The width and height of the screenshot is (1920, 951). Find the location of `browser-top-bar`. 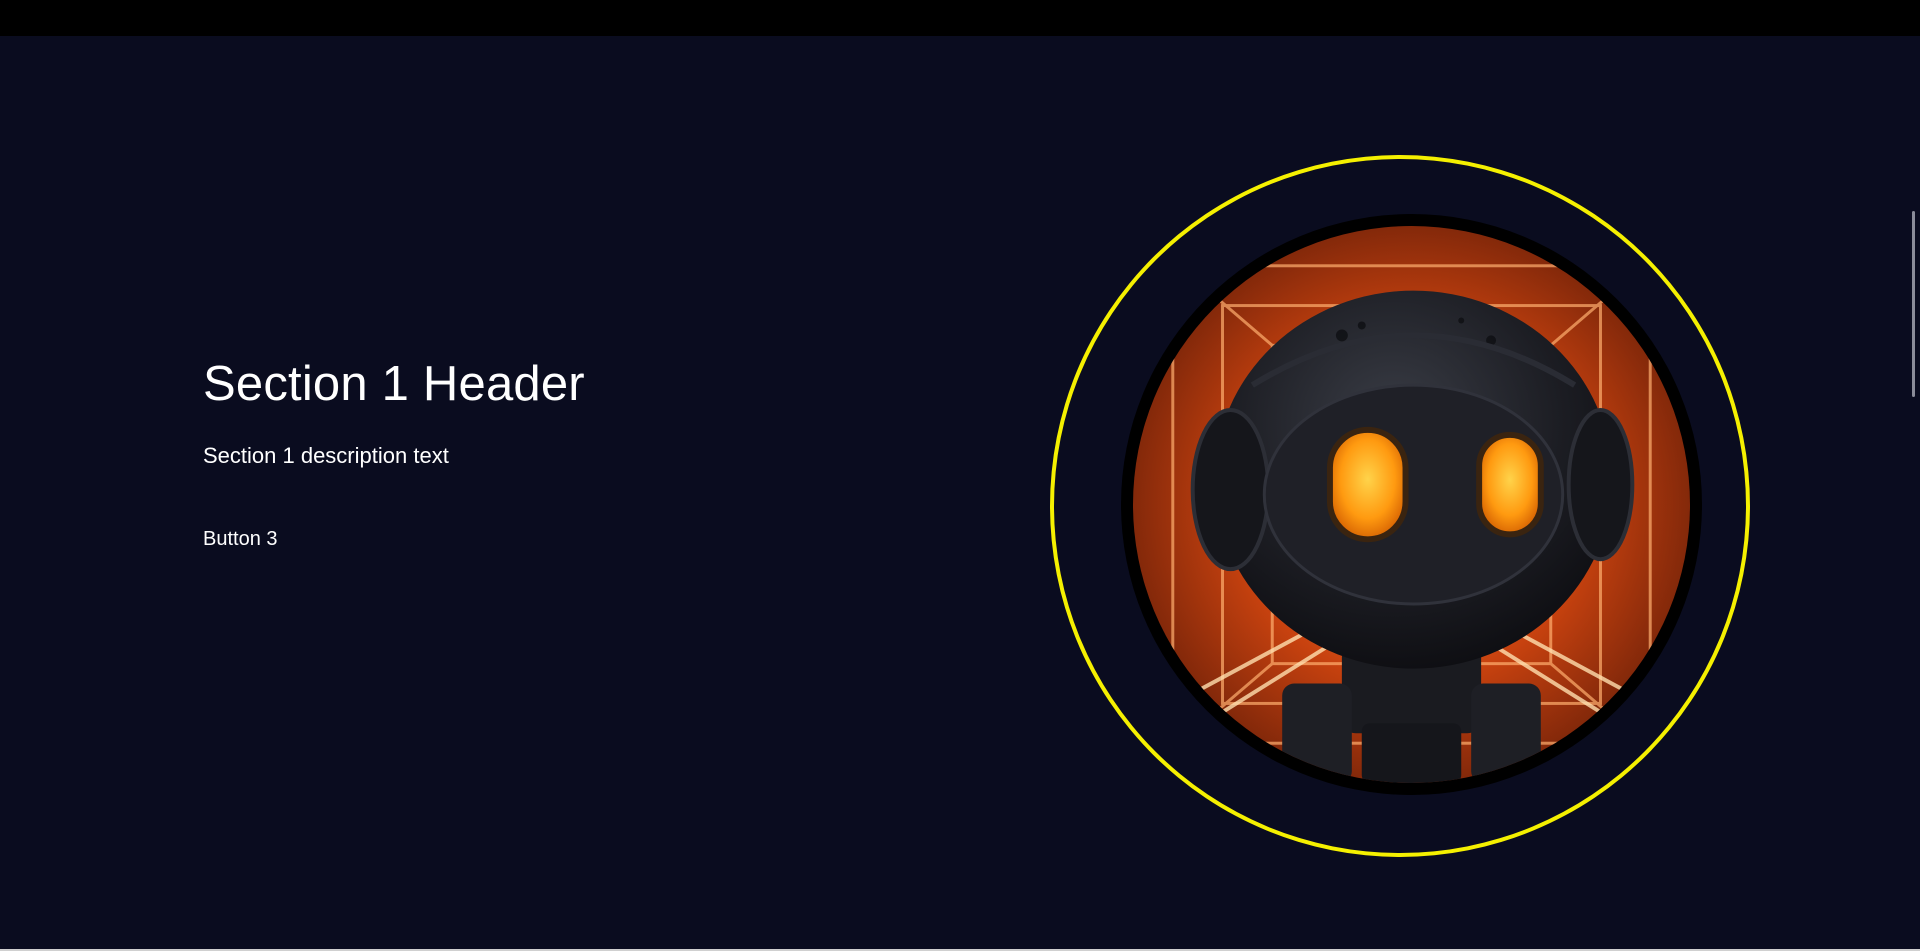

browser-top-bar is located at coordinates (960, 18).